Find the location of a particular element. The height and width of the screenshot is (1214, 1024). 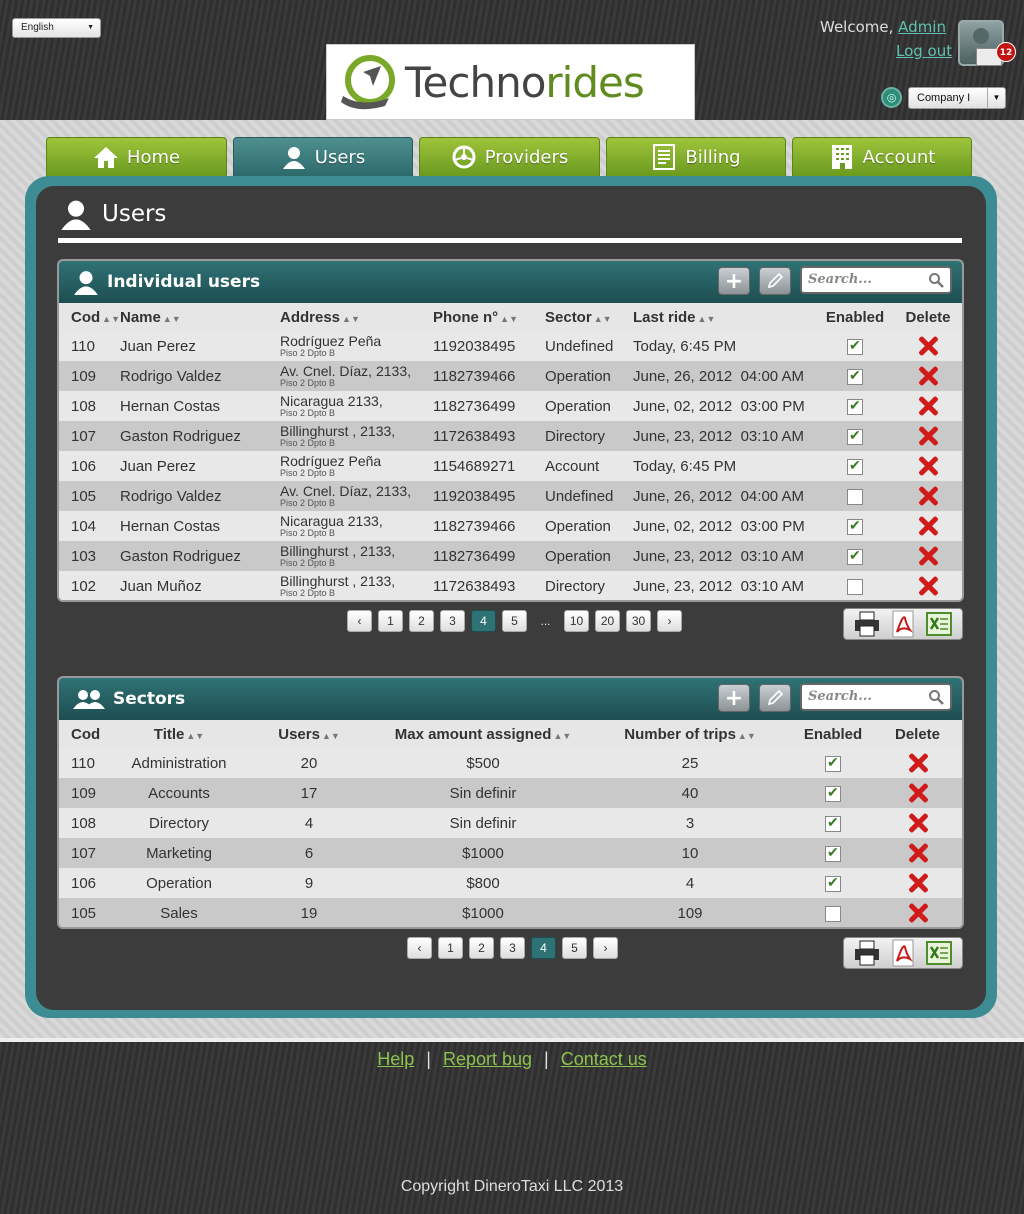

technorides-logo: Technorides is located at coordinates (510, 82).